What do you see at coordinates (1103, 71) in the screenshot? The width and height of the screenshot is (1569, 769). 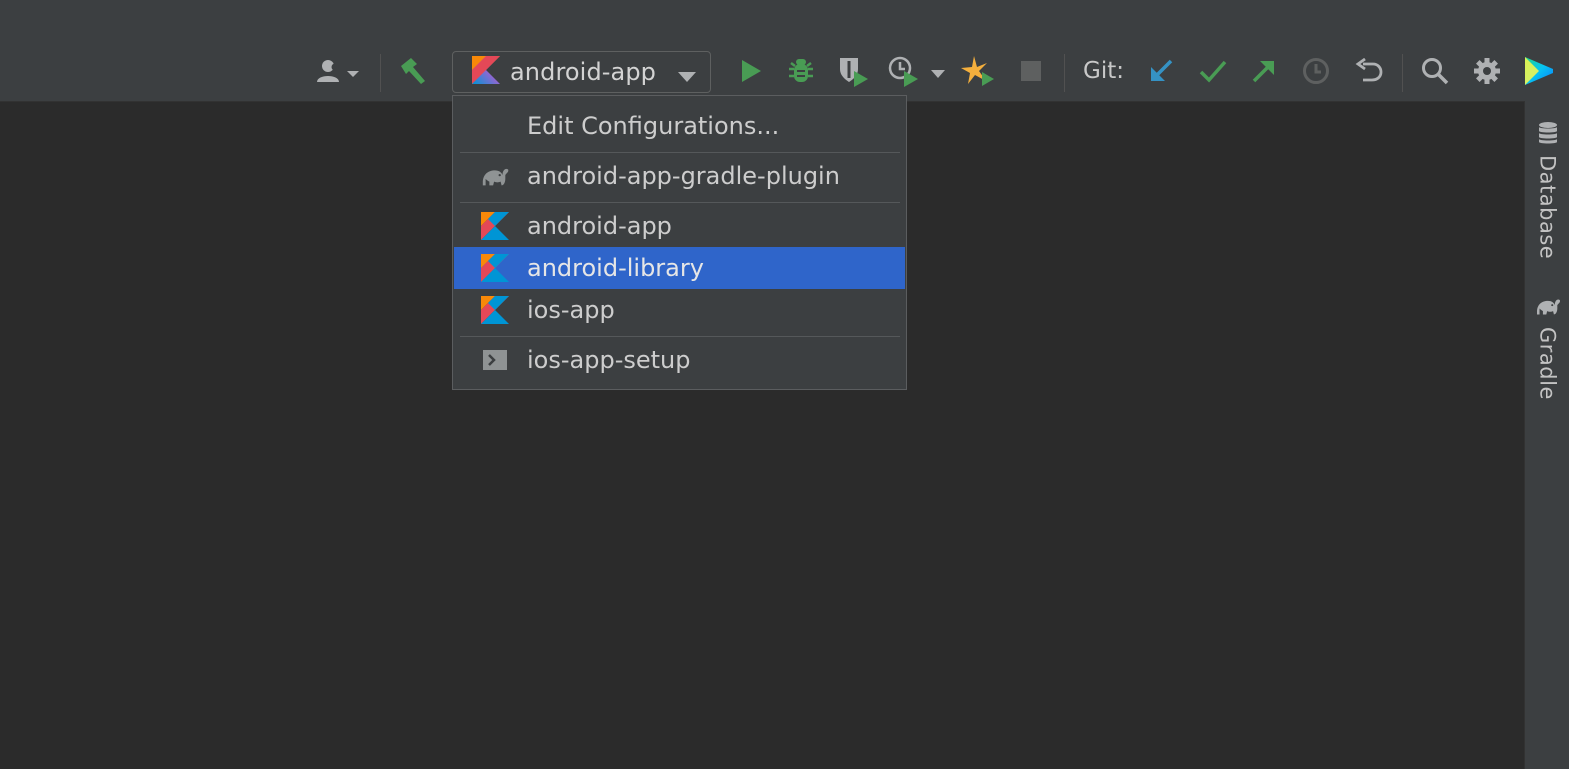 I see `git-label: Git:` at bounding box center [1103, 71].